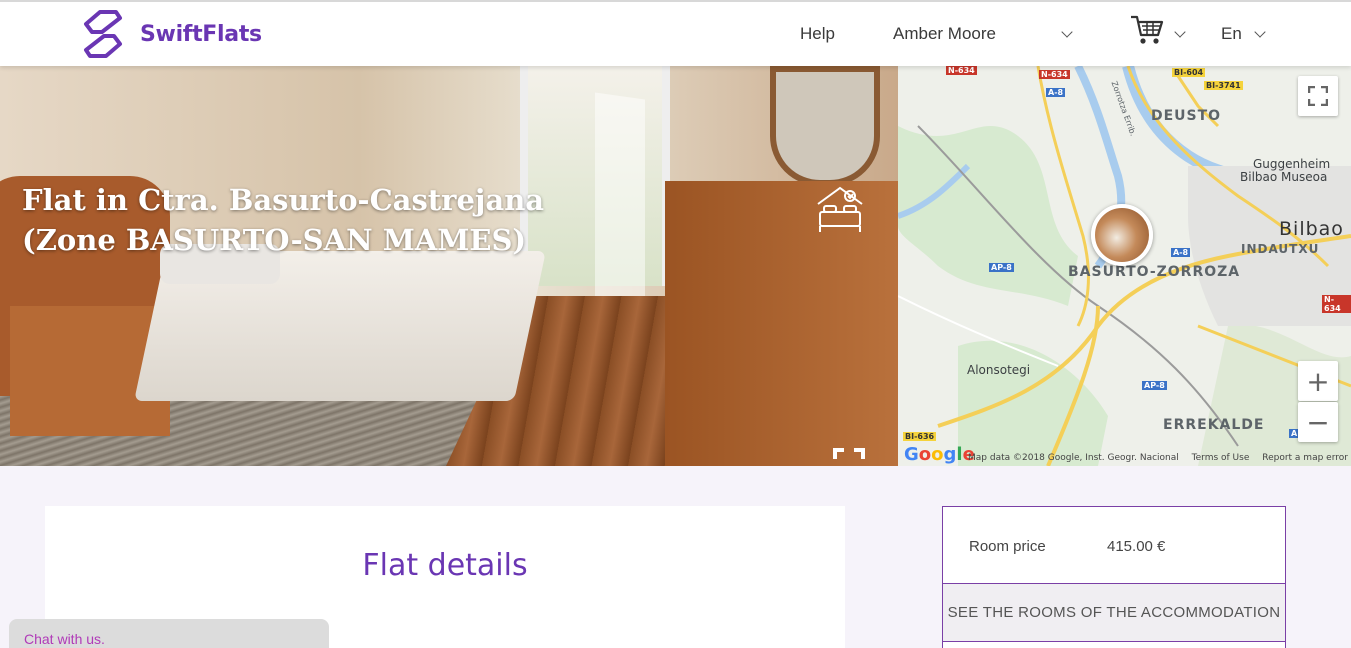 This screenshot has height=648, width=1351. I want to click on zoom-in-button: +, so click(1318, 381).